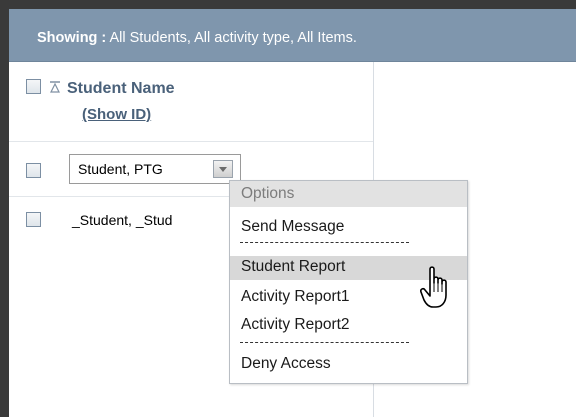 The image size is (576, 417). I want to click on menu-item-deny-access: Deny Access, so click(348, 365).